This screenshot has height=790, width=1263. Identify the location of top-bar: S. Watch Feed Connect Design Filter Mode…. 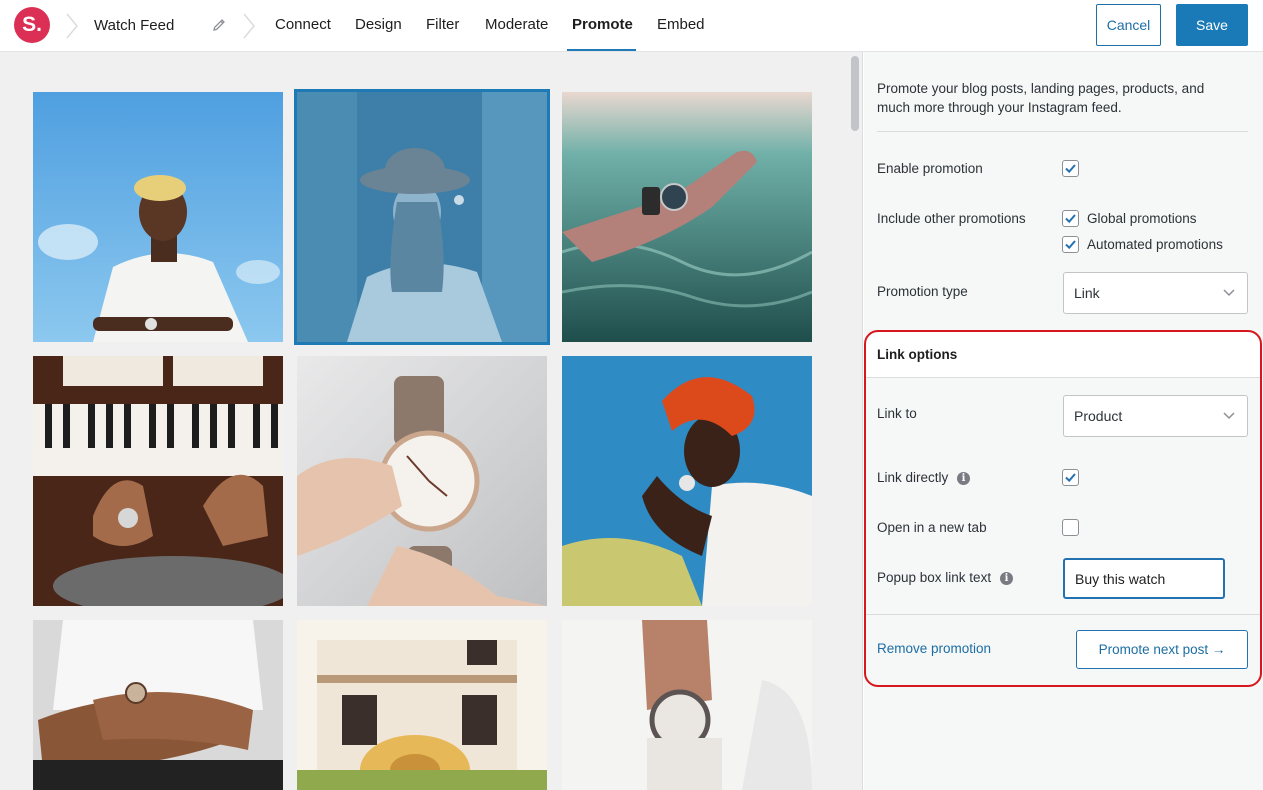
(631, 26).